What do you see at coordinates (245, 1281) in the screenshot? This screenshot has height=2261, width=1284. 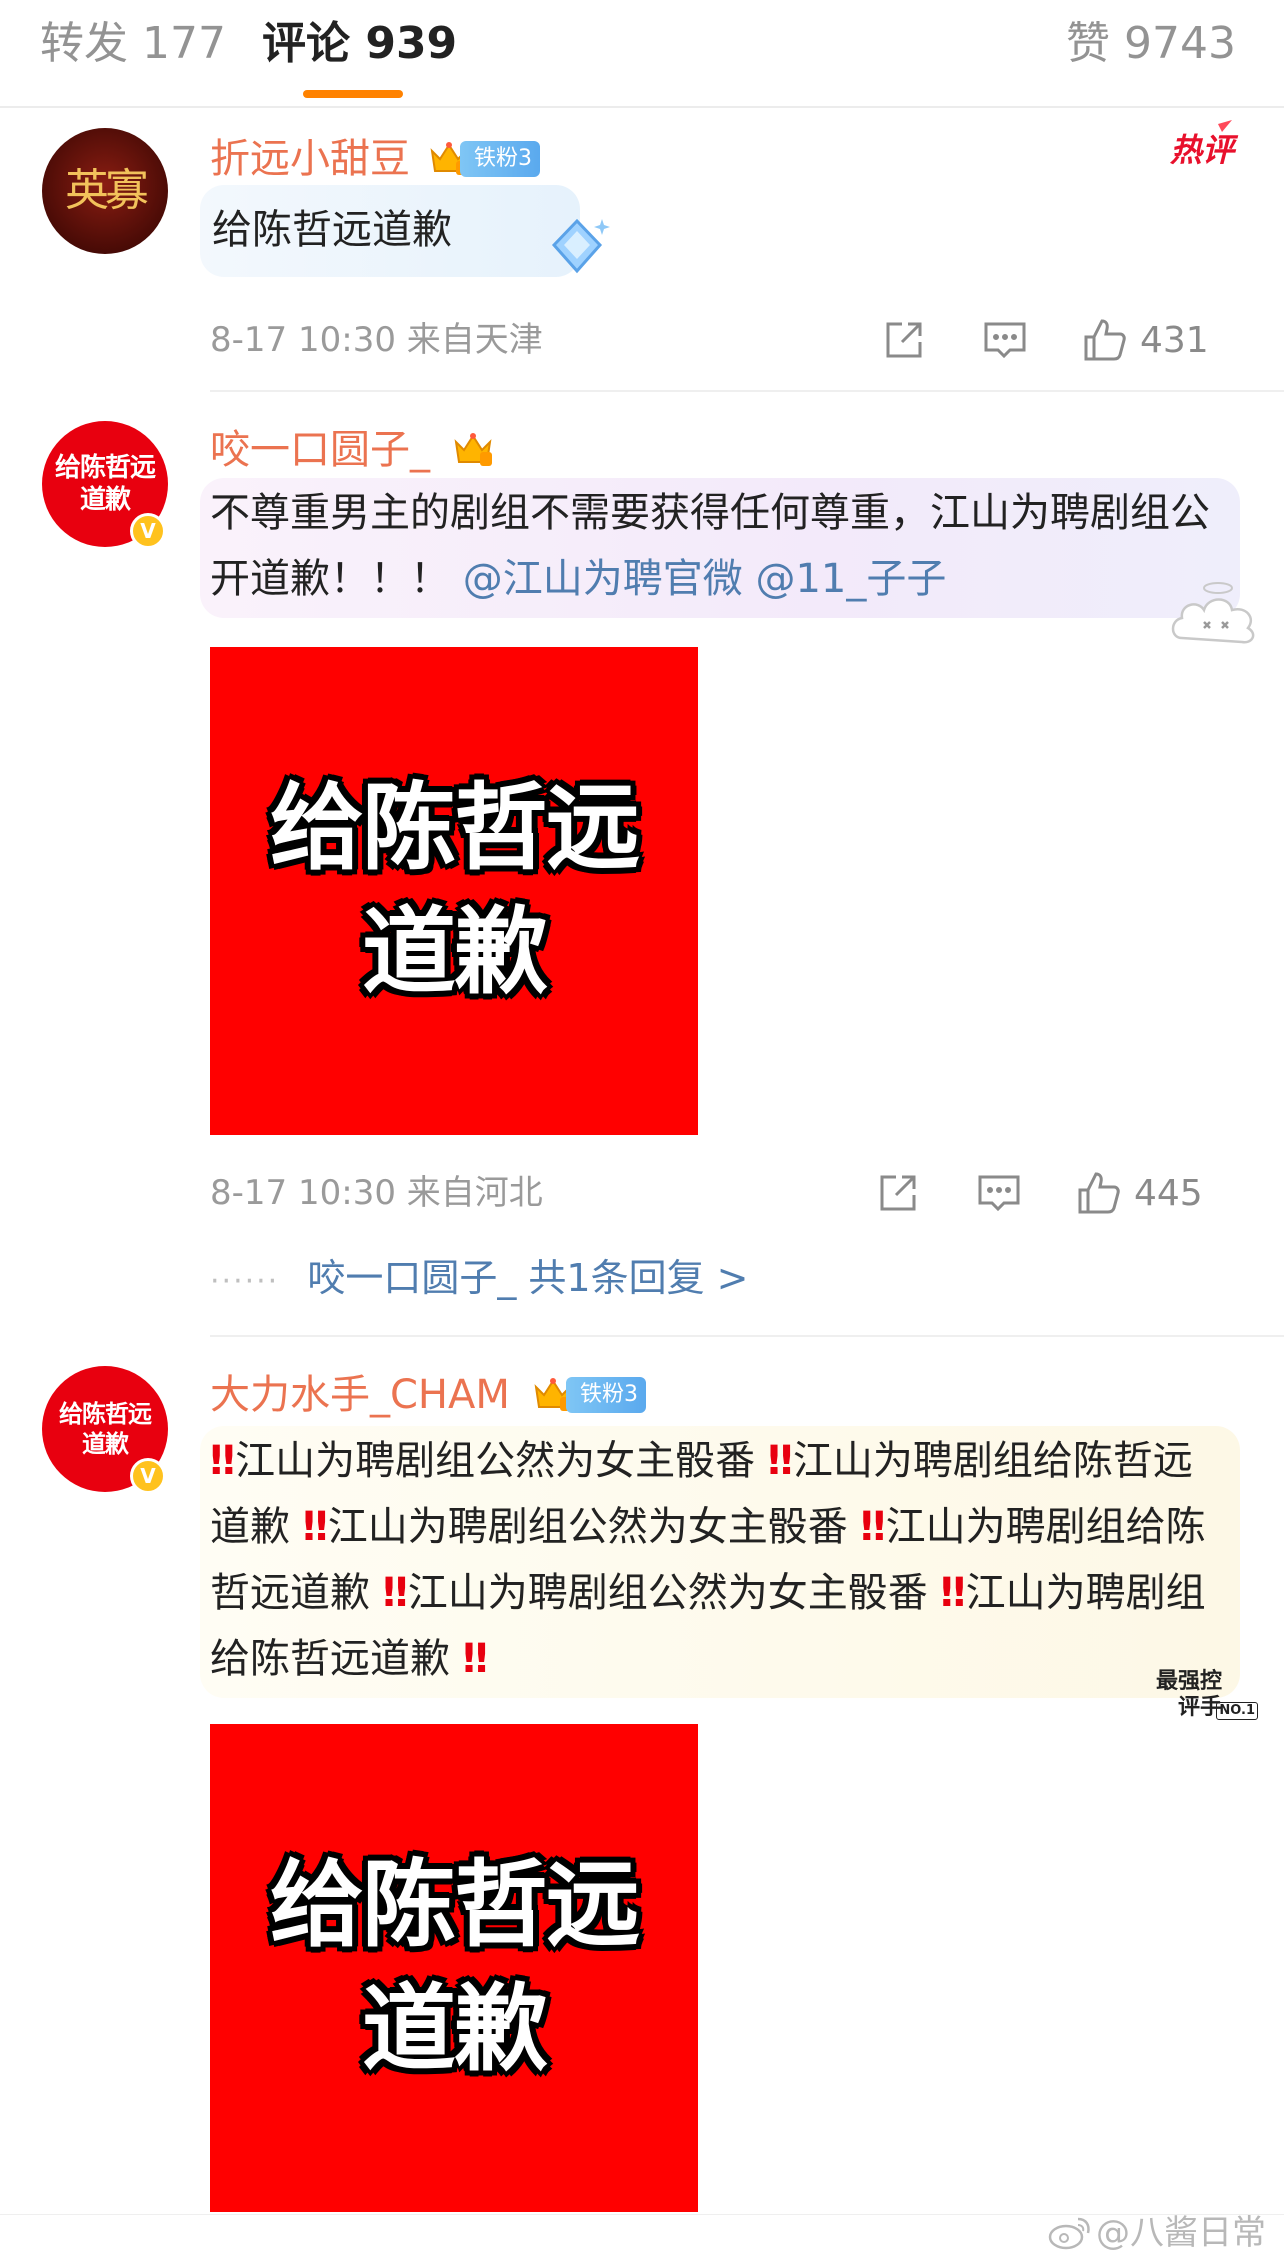 I see `reply-dots: ······` at bounding box center [245, 1281].